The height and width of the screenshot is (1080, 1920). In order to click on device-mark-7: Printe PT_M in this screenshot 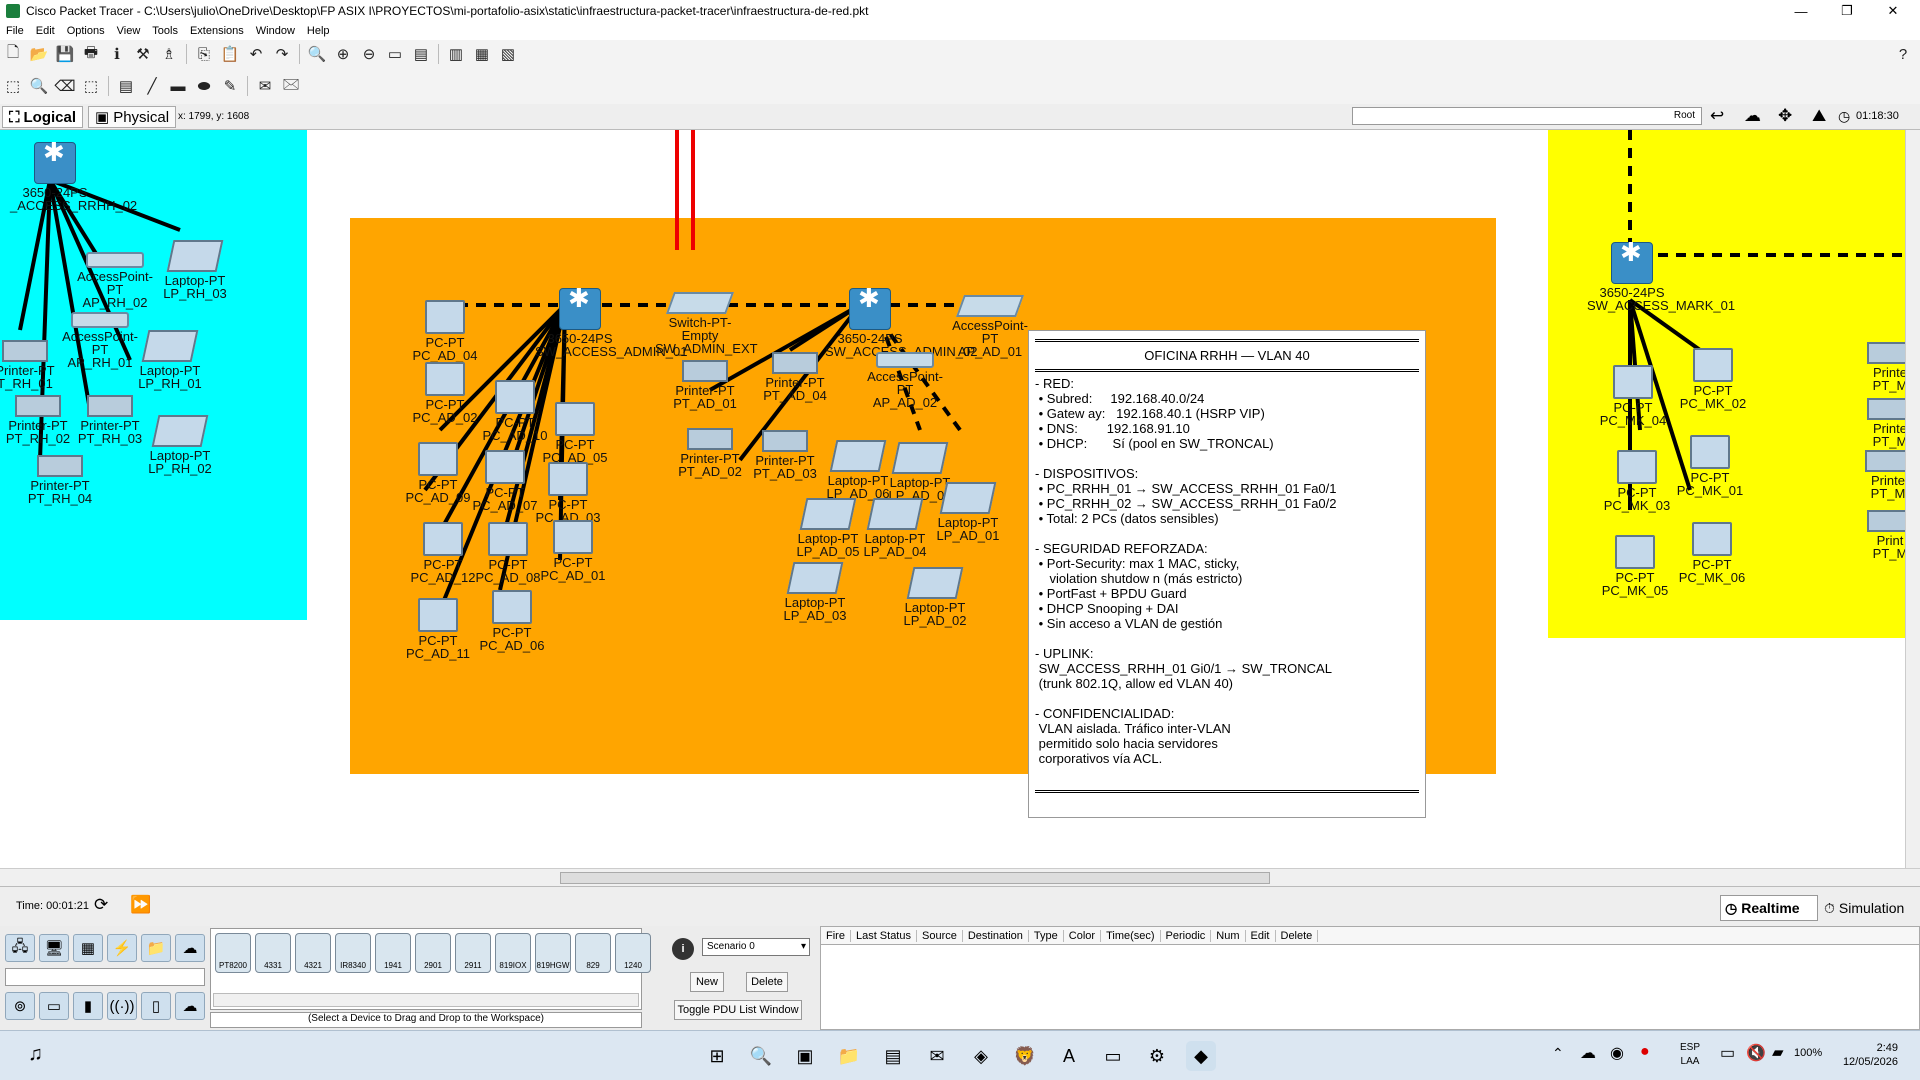, I will do `click(1875, 367)`.